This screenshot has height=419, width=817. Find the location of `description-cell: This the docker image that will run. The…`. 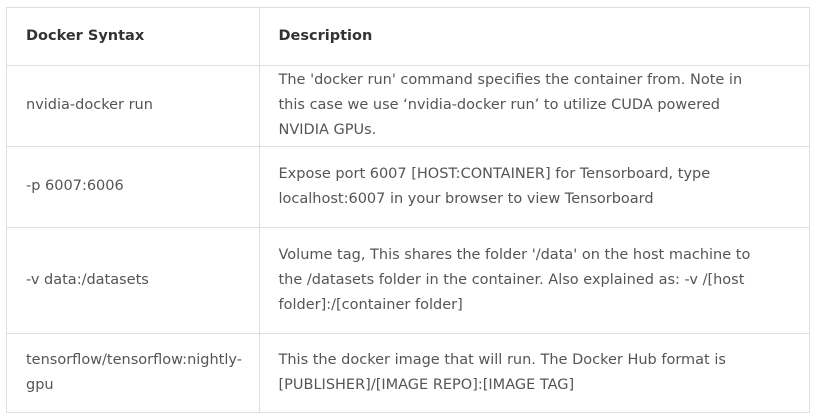

description-cell: This the docker image that will run. The… is located at coordinates (533, 372).